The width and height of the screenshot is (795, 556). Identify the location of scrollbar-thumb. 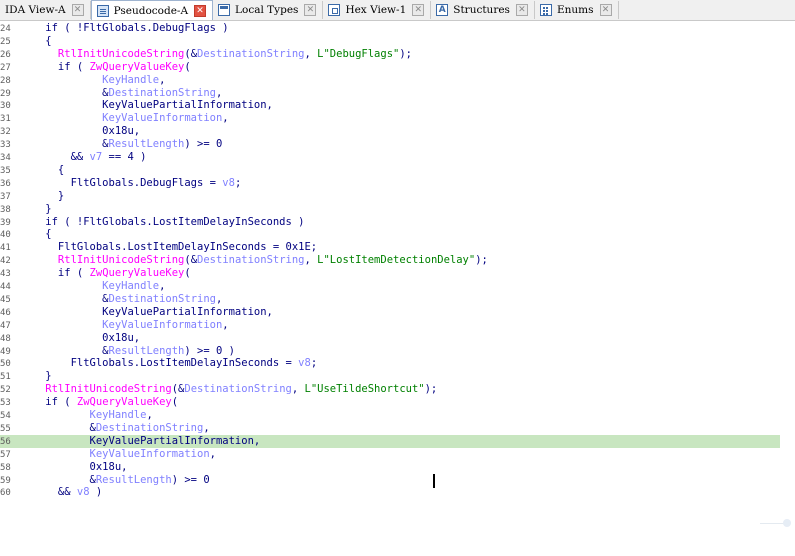
(787, 523).